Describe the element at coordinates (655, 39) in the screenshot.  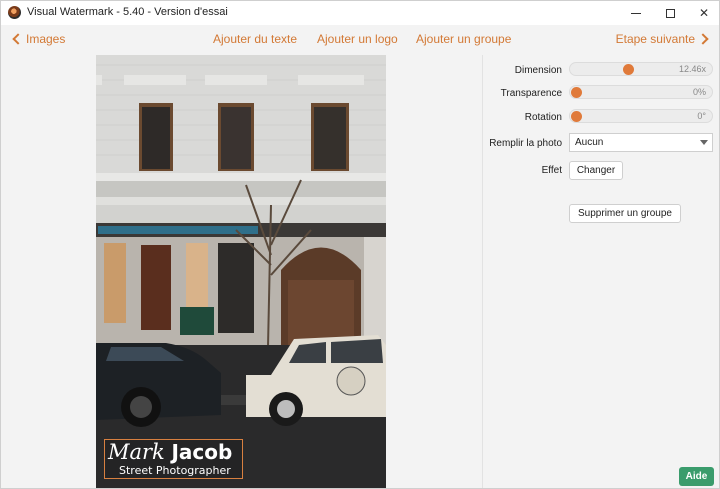
I see `next-label: Etape suivante` at that location.